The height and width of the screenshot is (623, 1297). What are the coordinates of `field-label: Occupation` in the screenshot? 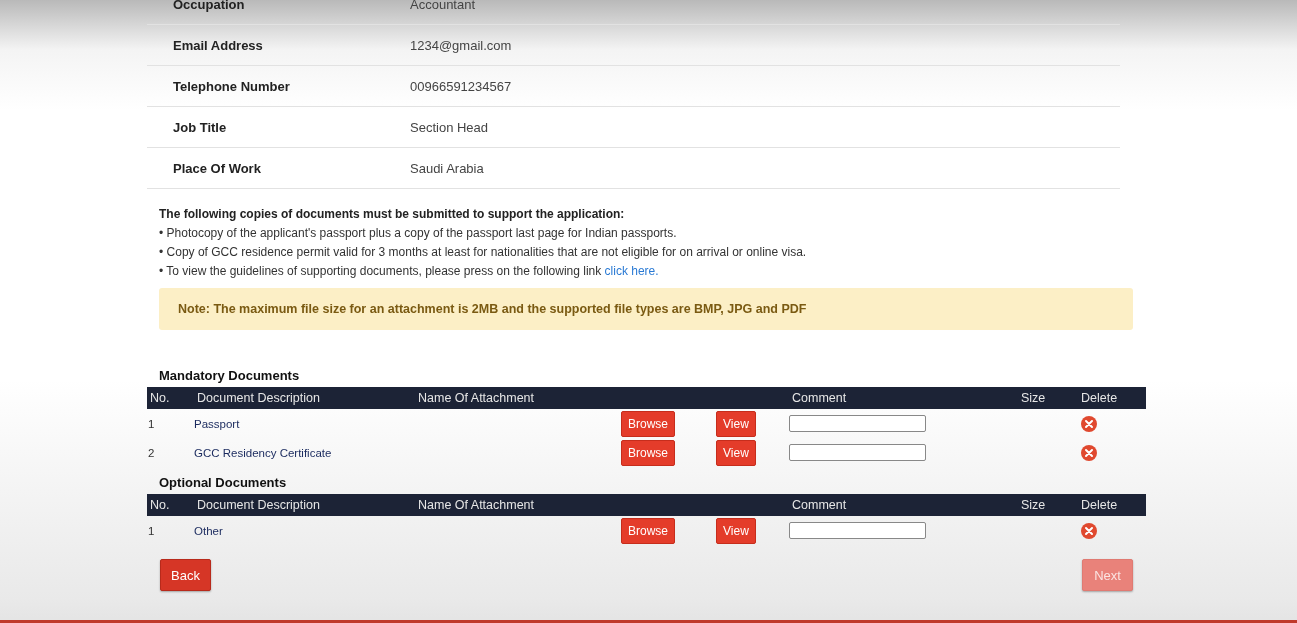 It's located at (209, 6).